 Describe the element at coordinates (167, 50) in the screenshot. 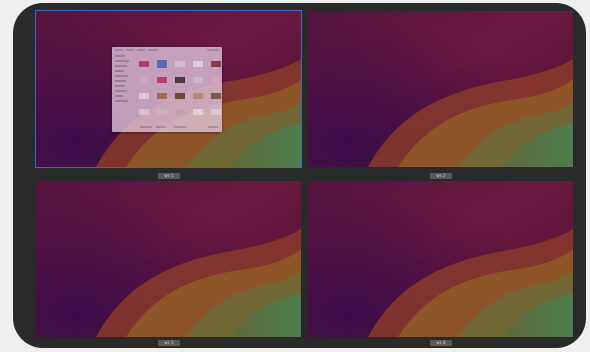

I see `window-titlebar` at that location.